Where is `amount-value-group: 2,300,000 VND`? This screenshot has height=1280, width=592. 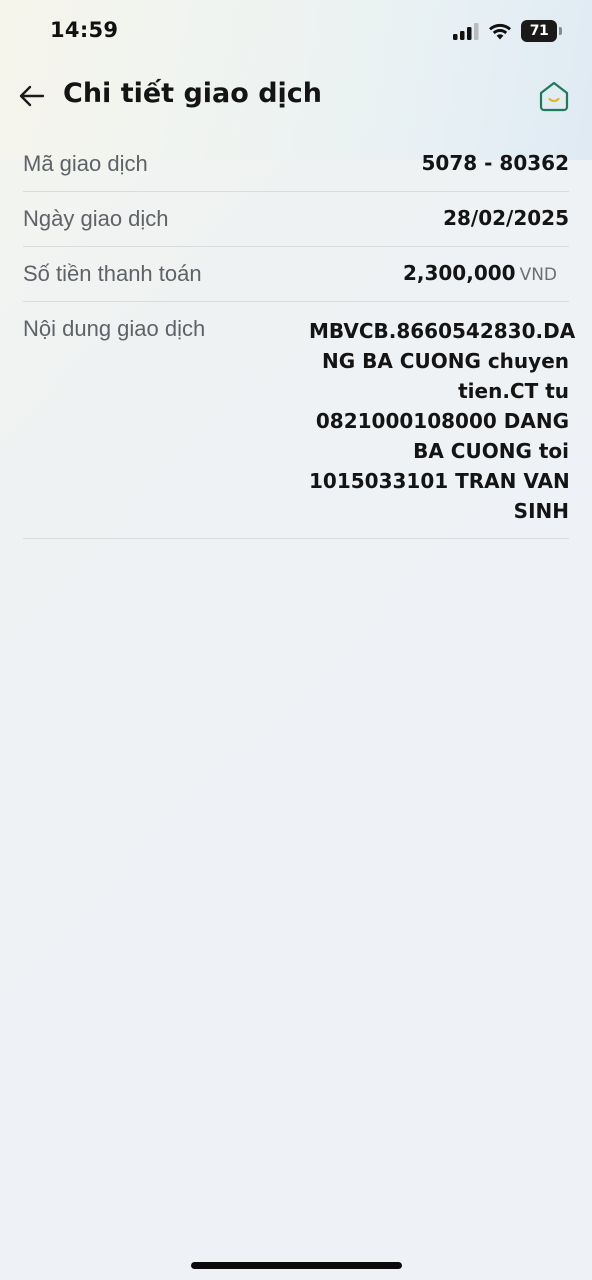
amount-value-group: 2,300,000 VND is located at coordinates (480, 273).